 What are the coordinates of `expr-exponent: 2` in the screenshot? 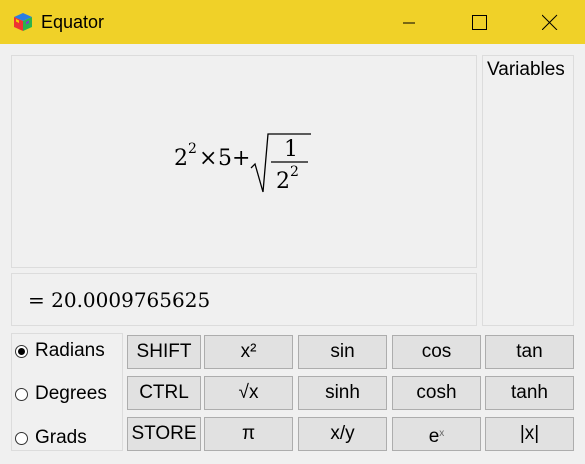 It's located at (192, 149).